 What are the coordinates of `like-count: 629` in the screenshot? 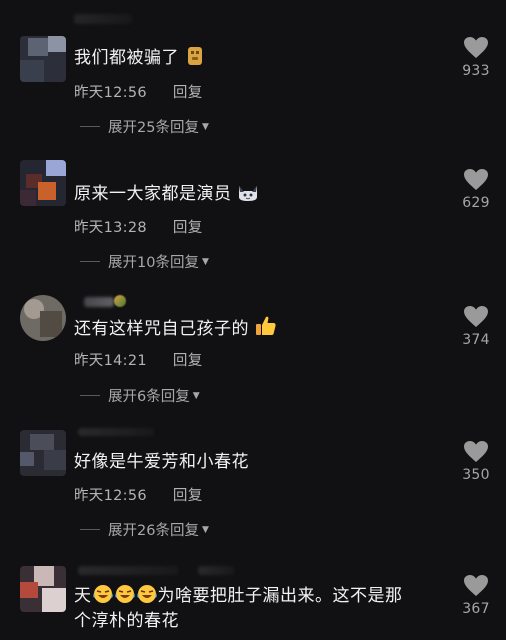 It's located at (476, 203).